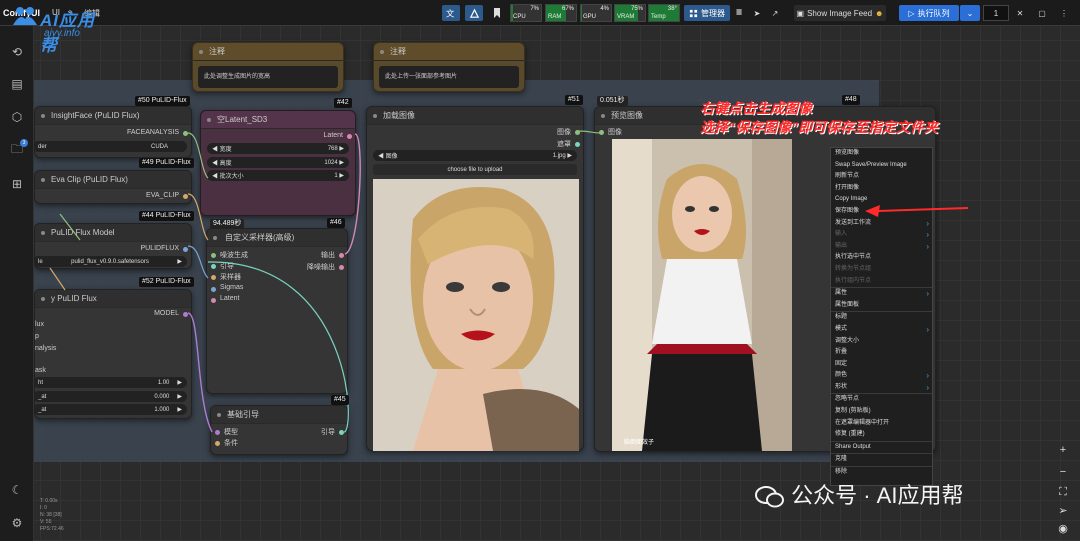 Image resolution: width=1080 pixels, height=541 pixels. What do you see at coordinates (881, 388) in the screenshot?
I see `context-menu-item: 形状 ›` at bounding box center [881, 388].